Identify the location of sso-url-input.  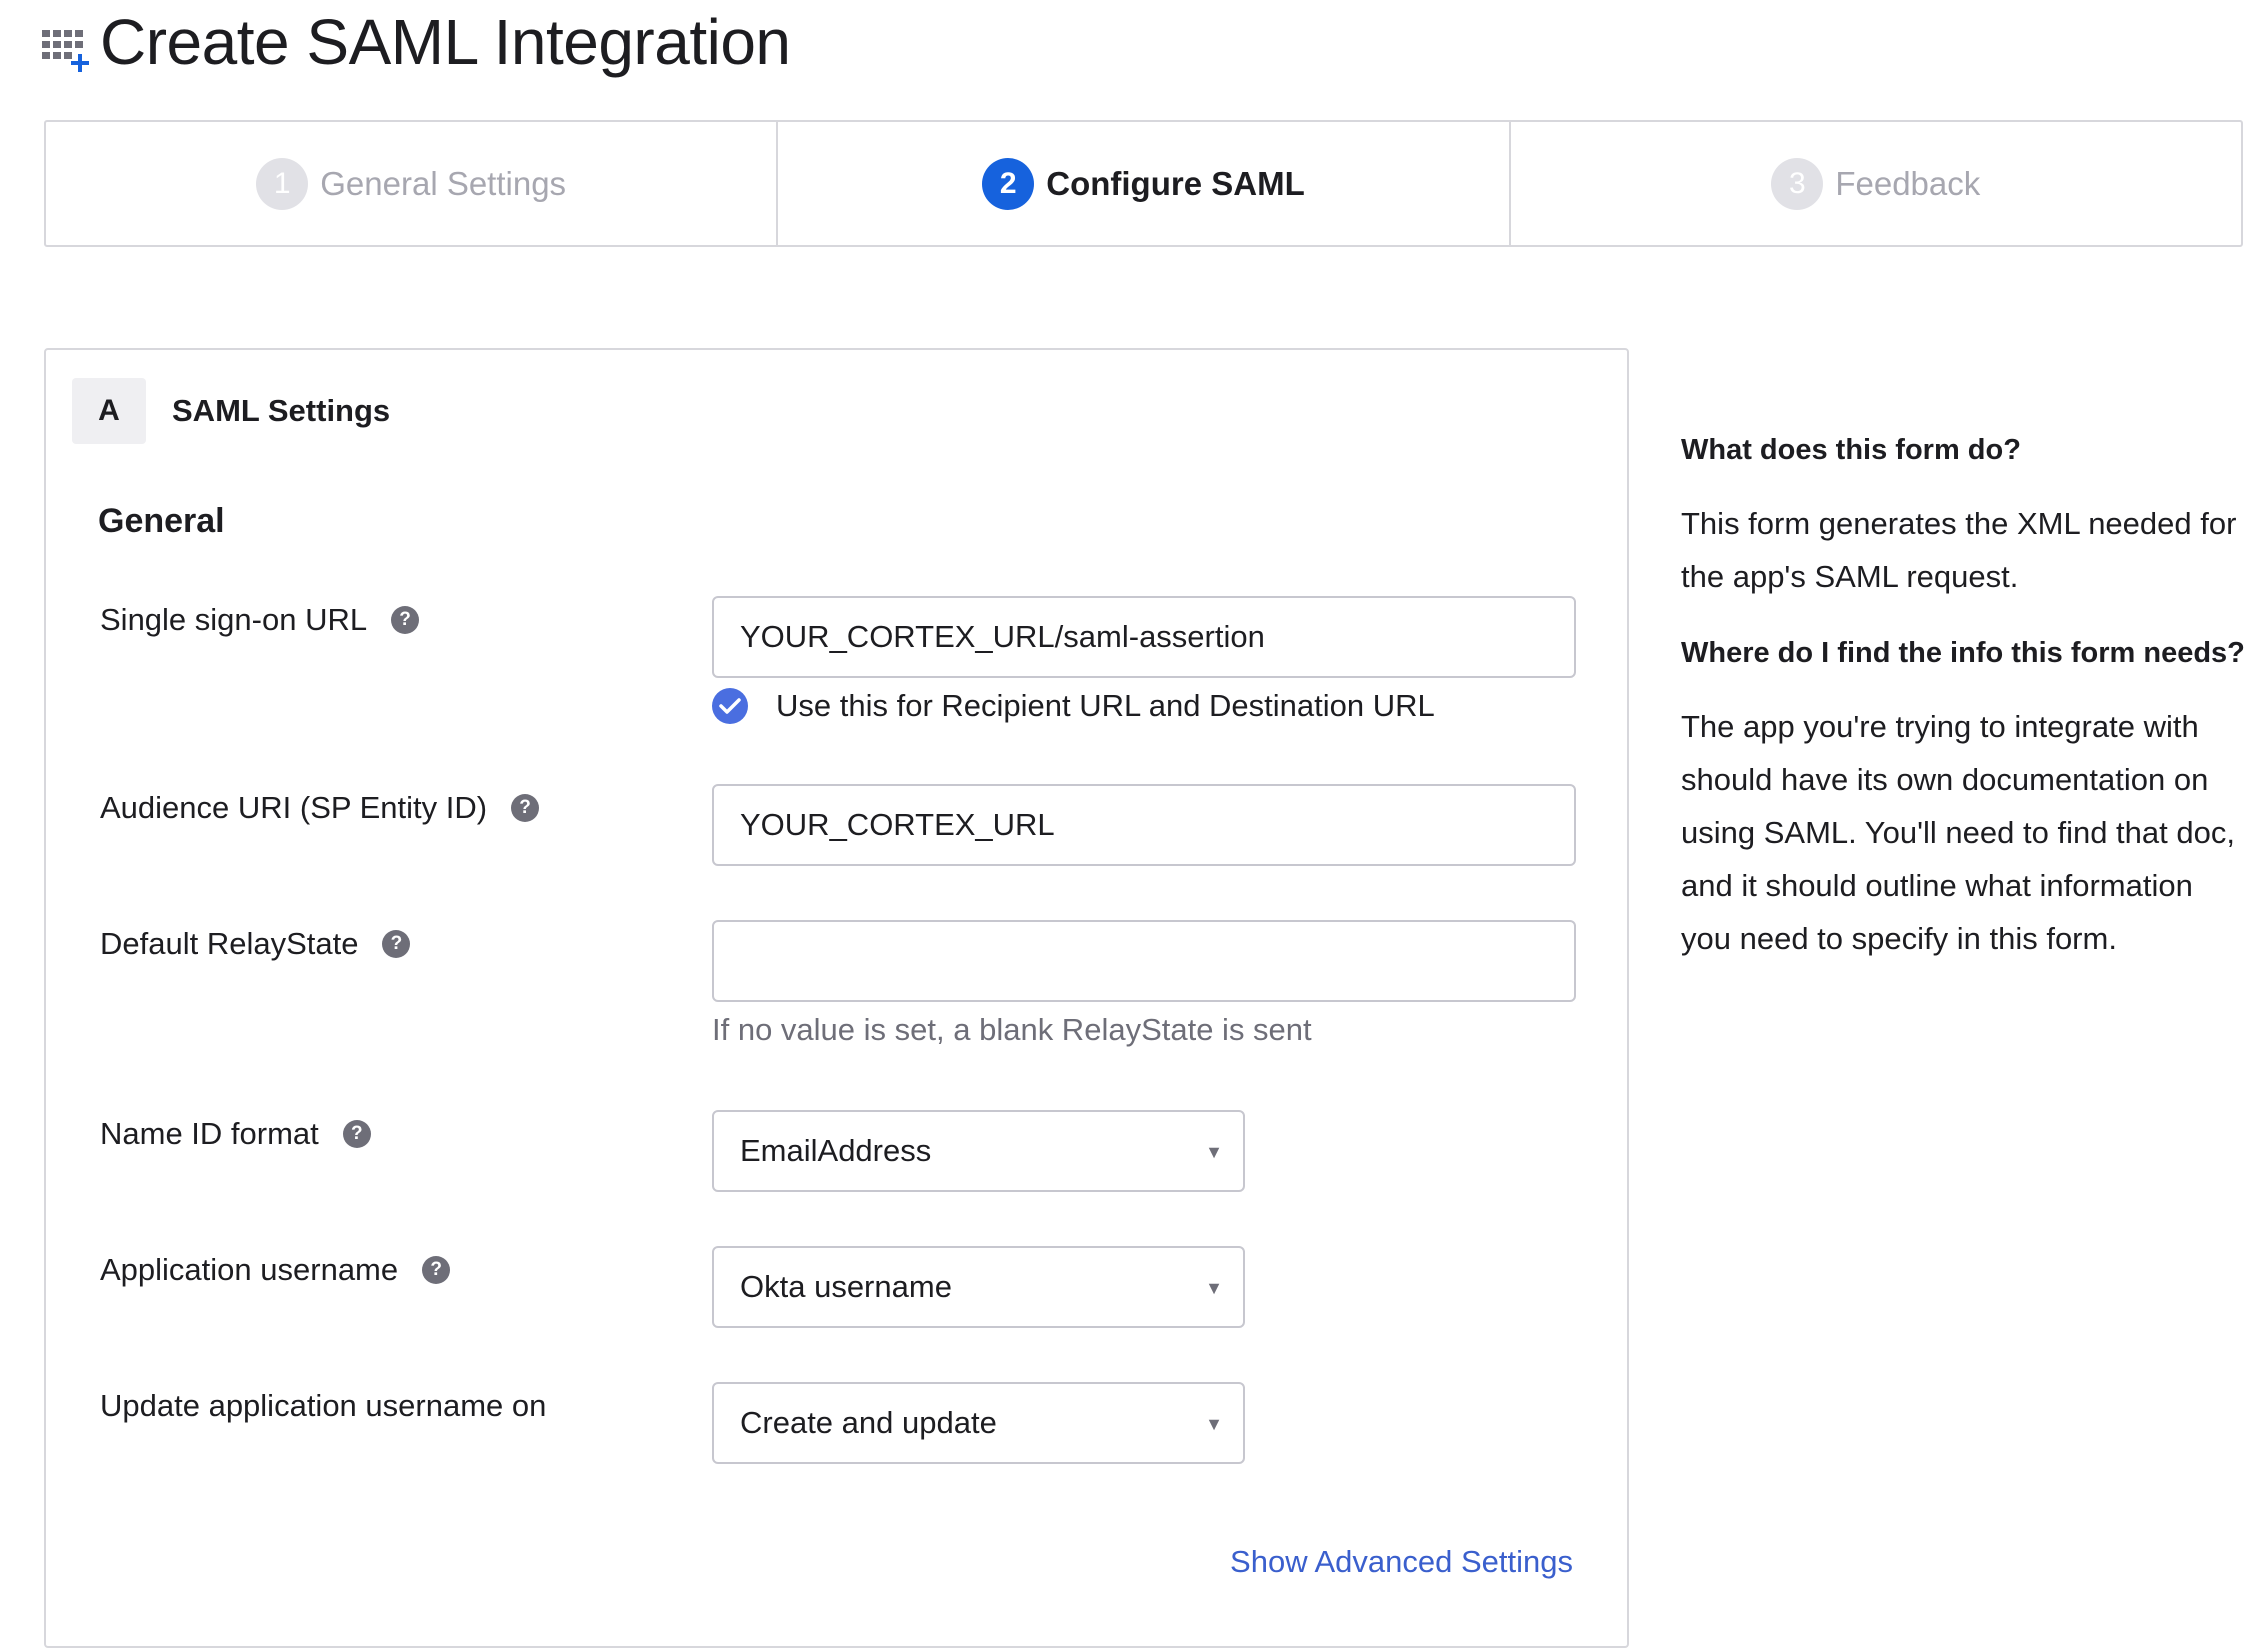
(1144, 637).